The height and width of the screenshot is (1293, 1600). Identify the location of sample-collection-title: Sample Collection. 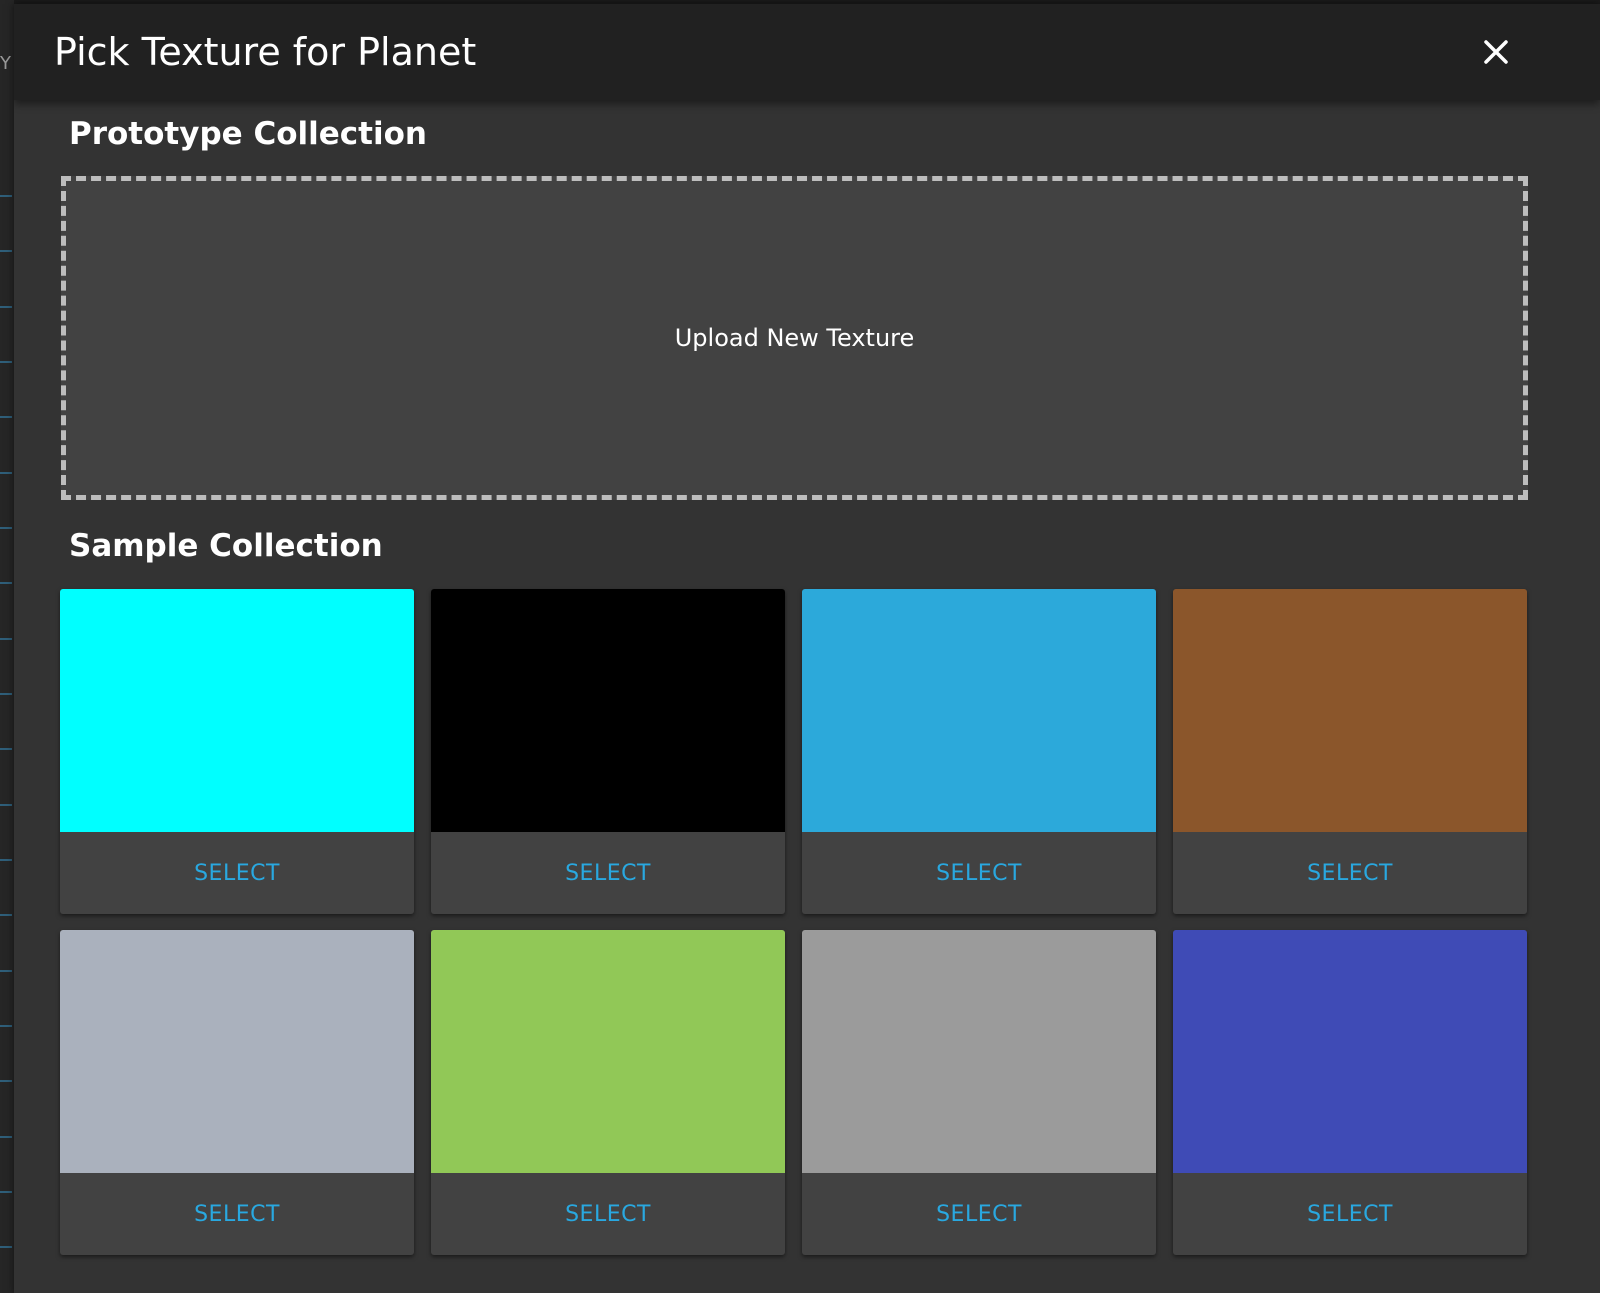
(226, 546).